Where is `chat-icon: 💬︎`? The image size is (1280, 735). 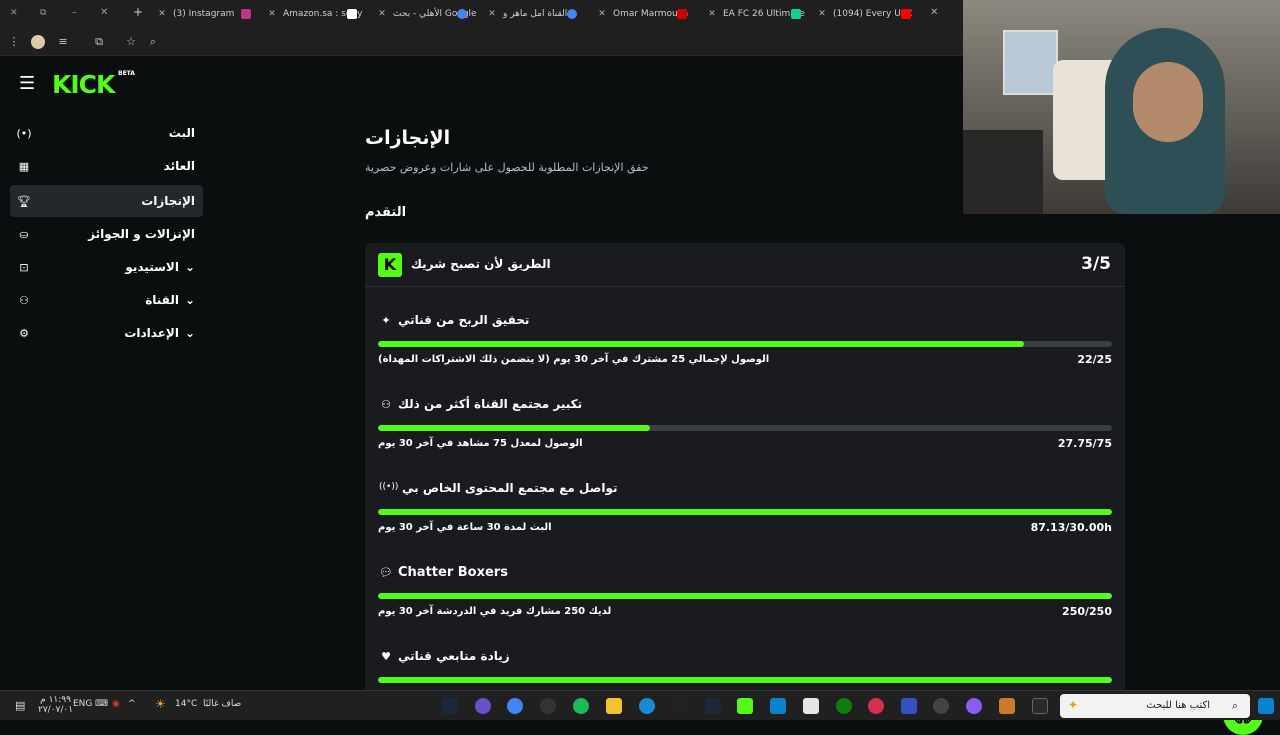
chat-icon: 💬︎ is located at coordinates (386, 572).